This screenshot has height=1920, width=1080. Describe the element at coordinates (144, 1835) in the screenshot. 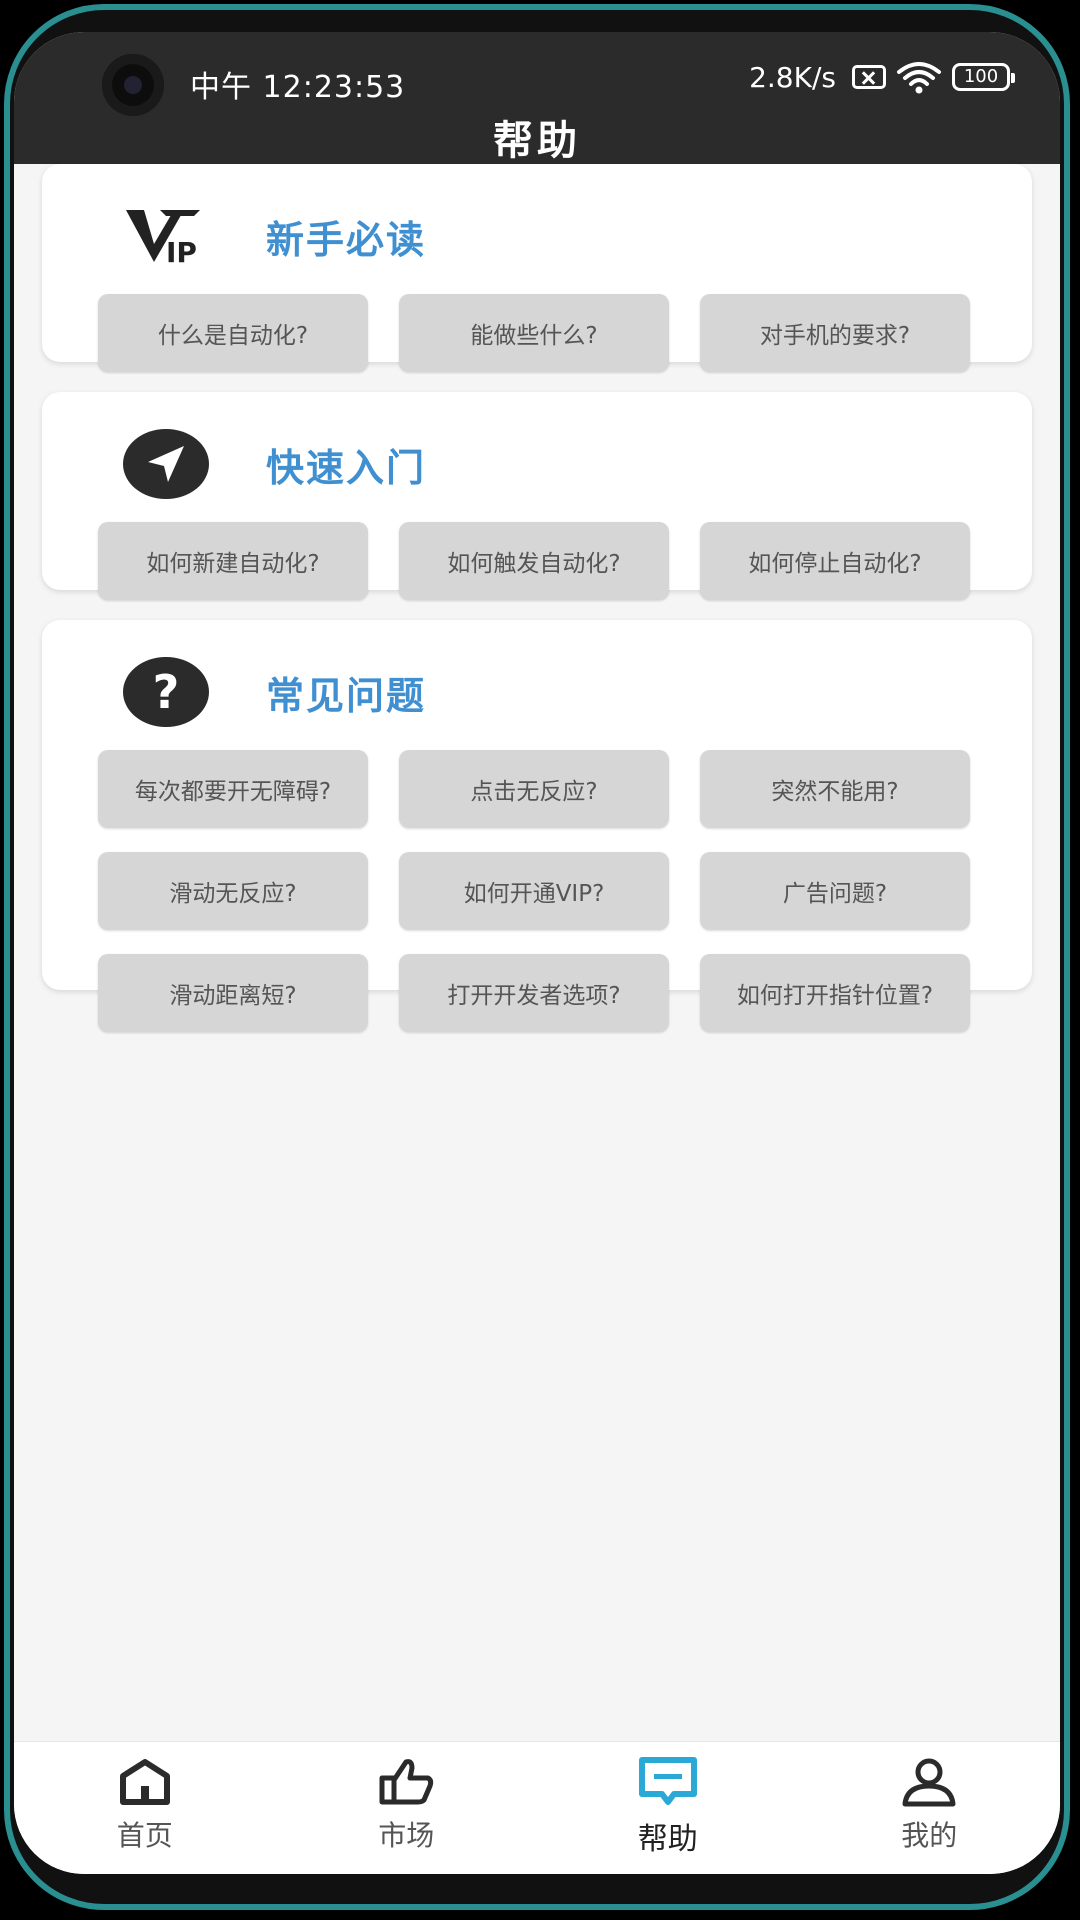

I see `nav-label: 首页` at that location.